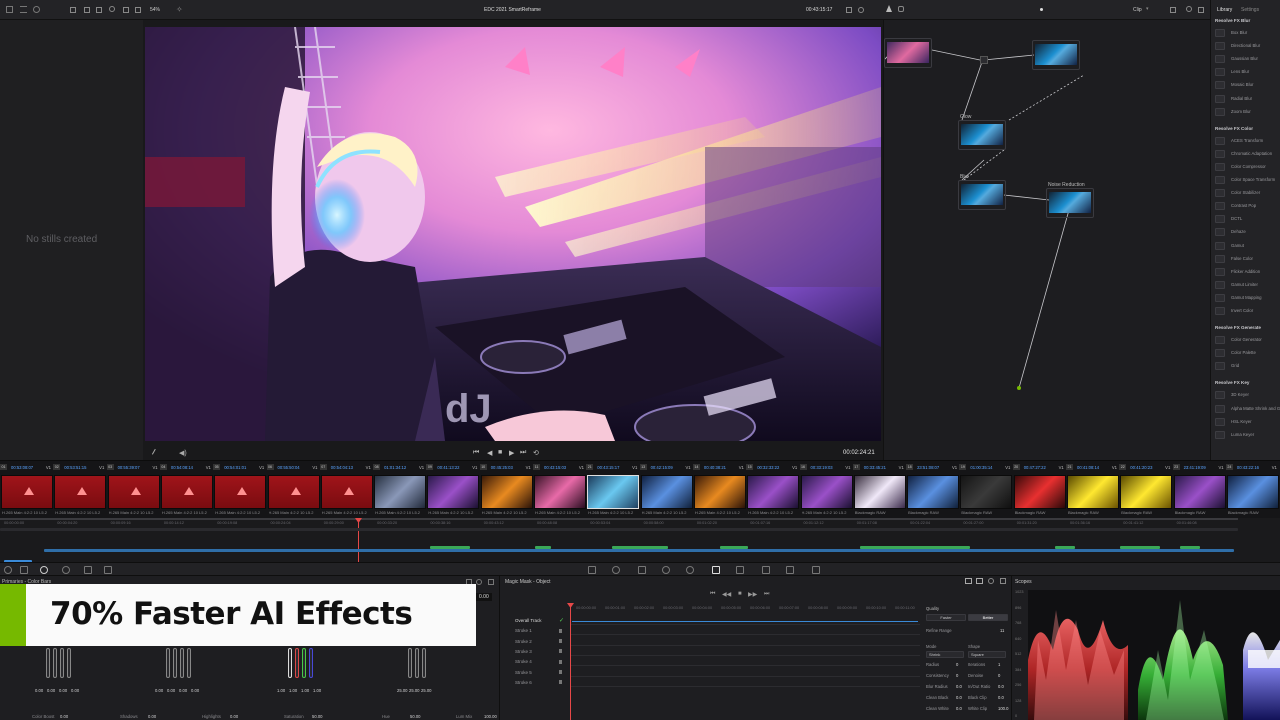 Image resolution: width=1280 pixels, height=720 pixels. What do you see at coordinates (126, 10) in the screenshot?
I see `highlight-icon` at bounding box center [126, 10].